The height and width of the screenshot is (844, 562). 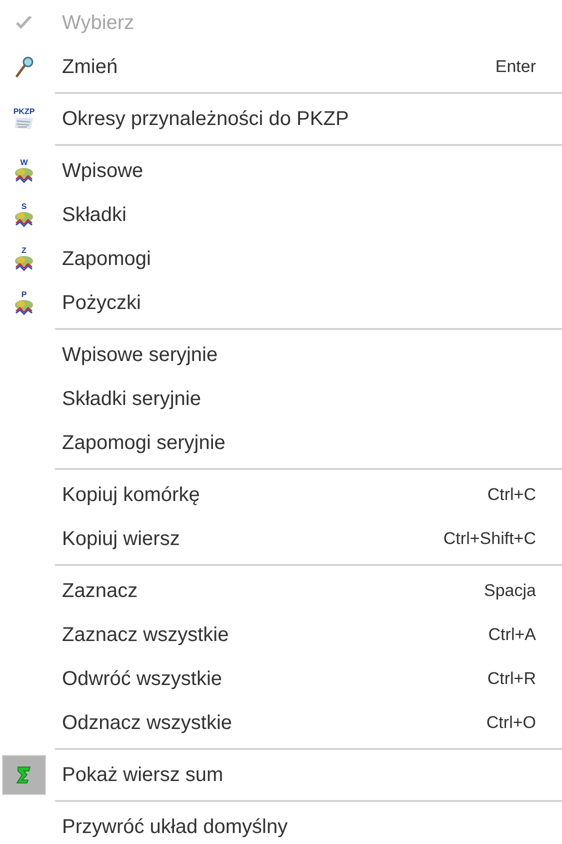 I want to click on menu-item-label: Przywróć układ domyślny, so click(x=175, y=827).